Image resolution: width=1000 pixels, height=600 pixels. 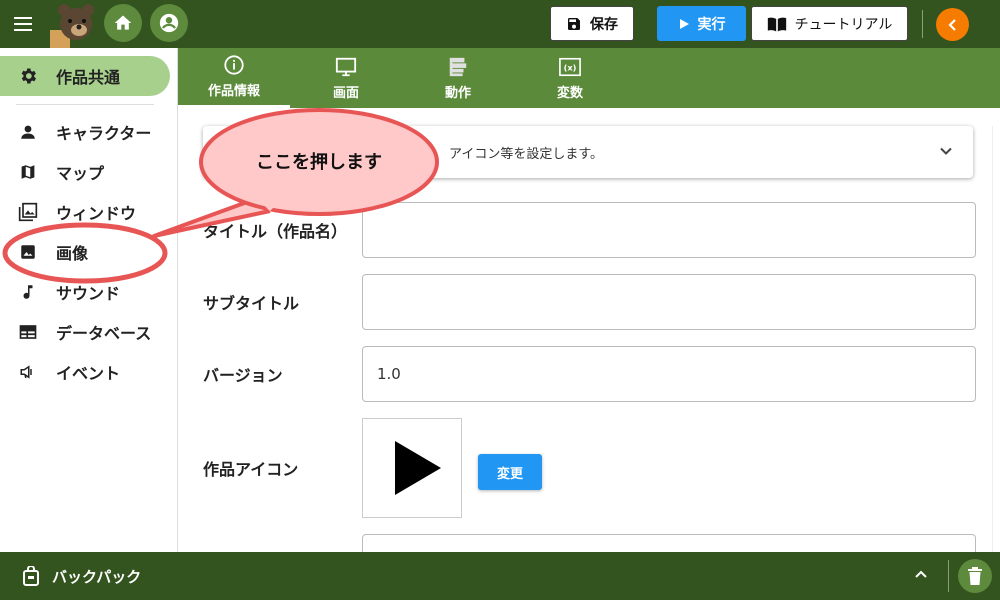 I want to click on subtitle-label: サブタイトル, so click(x=251, y=303).